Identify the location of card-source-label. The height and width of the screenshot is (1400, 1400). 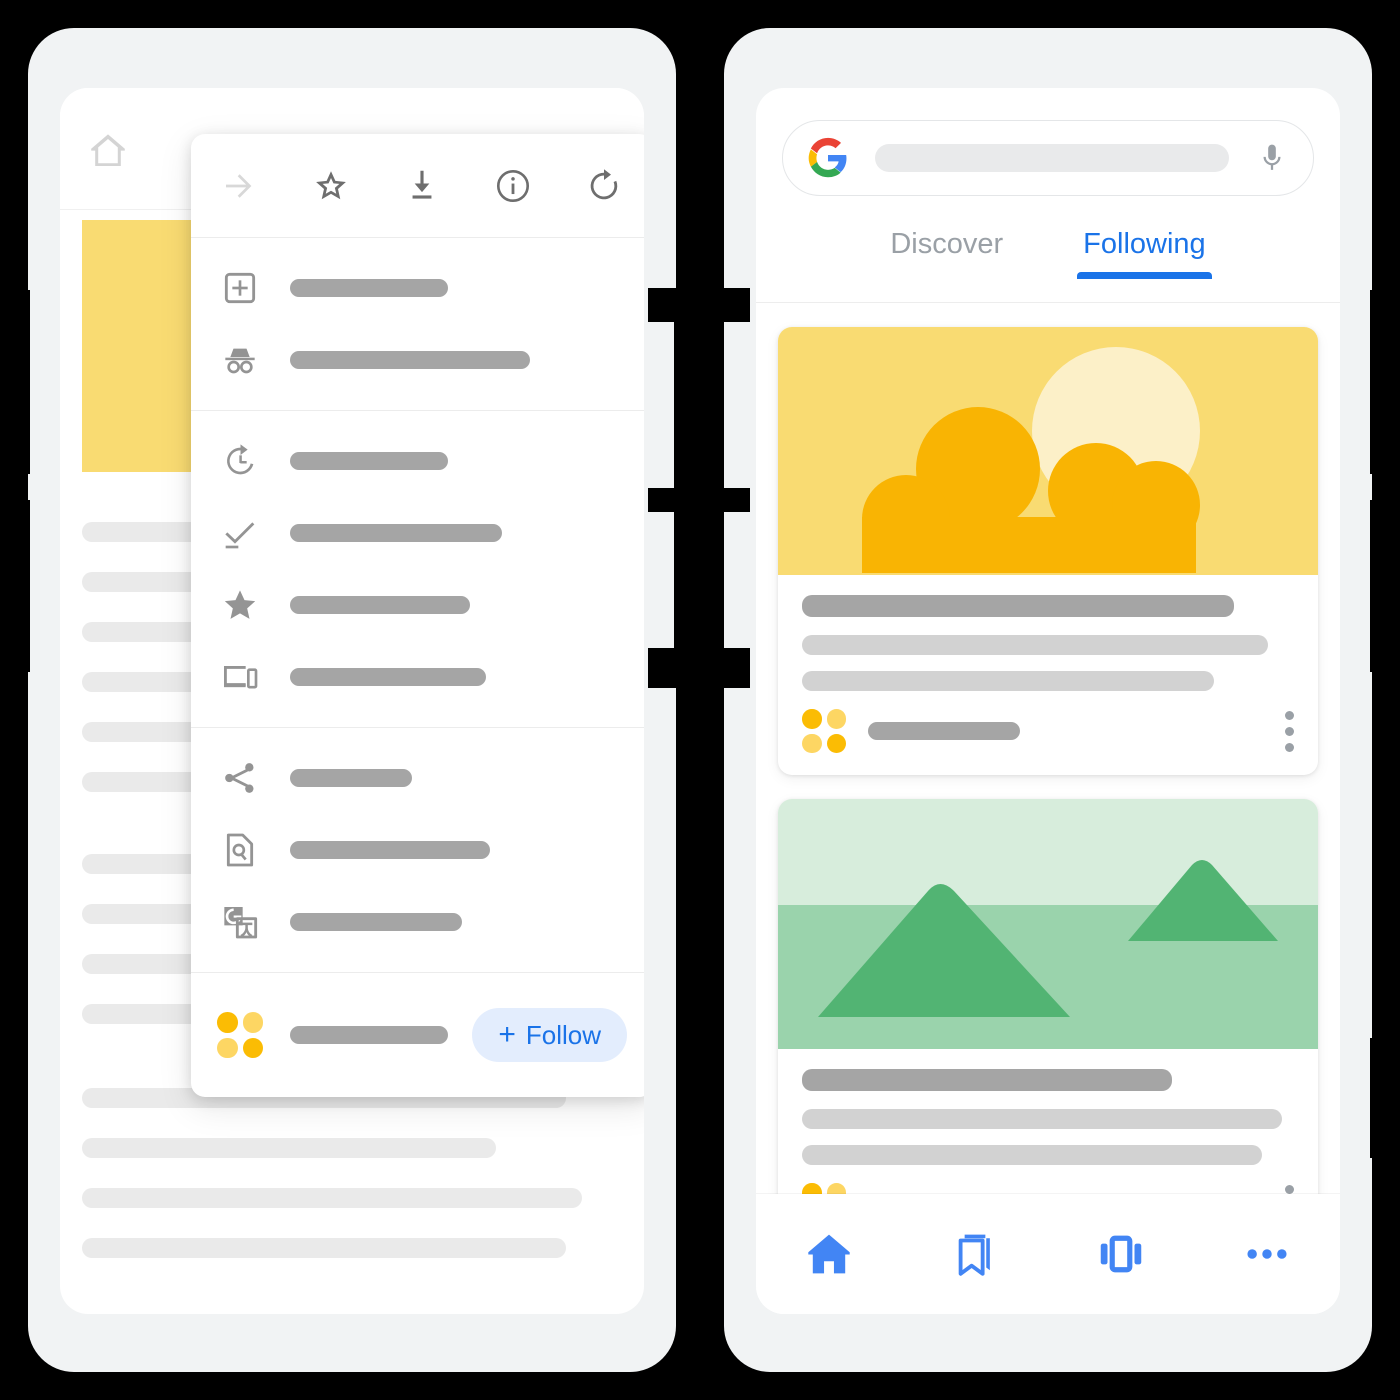
(944, 731).